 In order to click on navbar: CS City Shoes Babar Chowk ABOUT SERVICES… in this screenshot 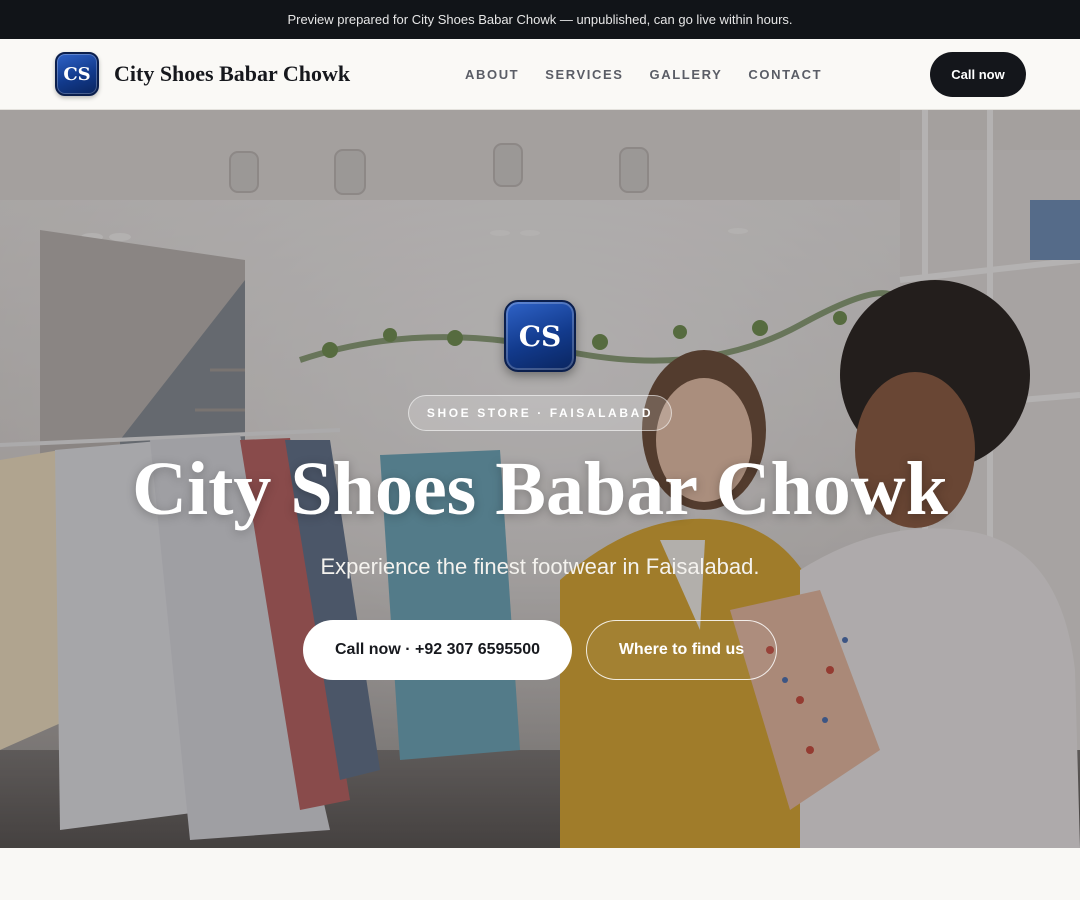, I will do `click(540, 74)`.